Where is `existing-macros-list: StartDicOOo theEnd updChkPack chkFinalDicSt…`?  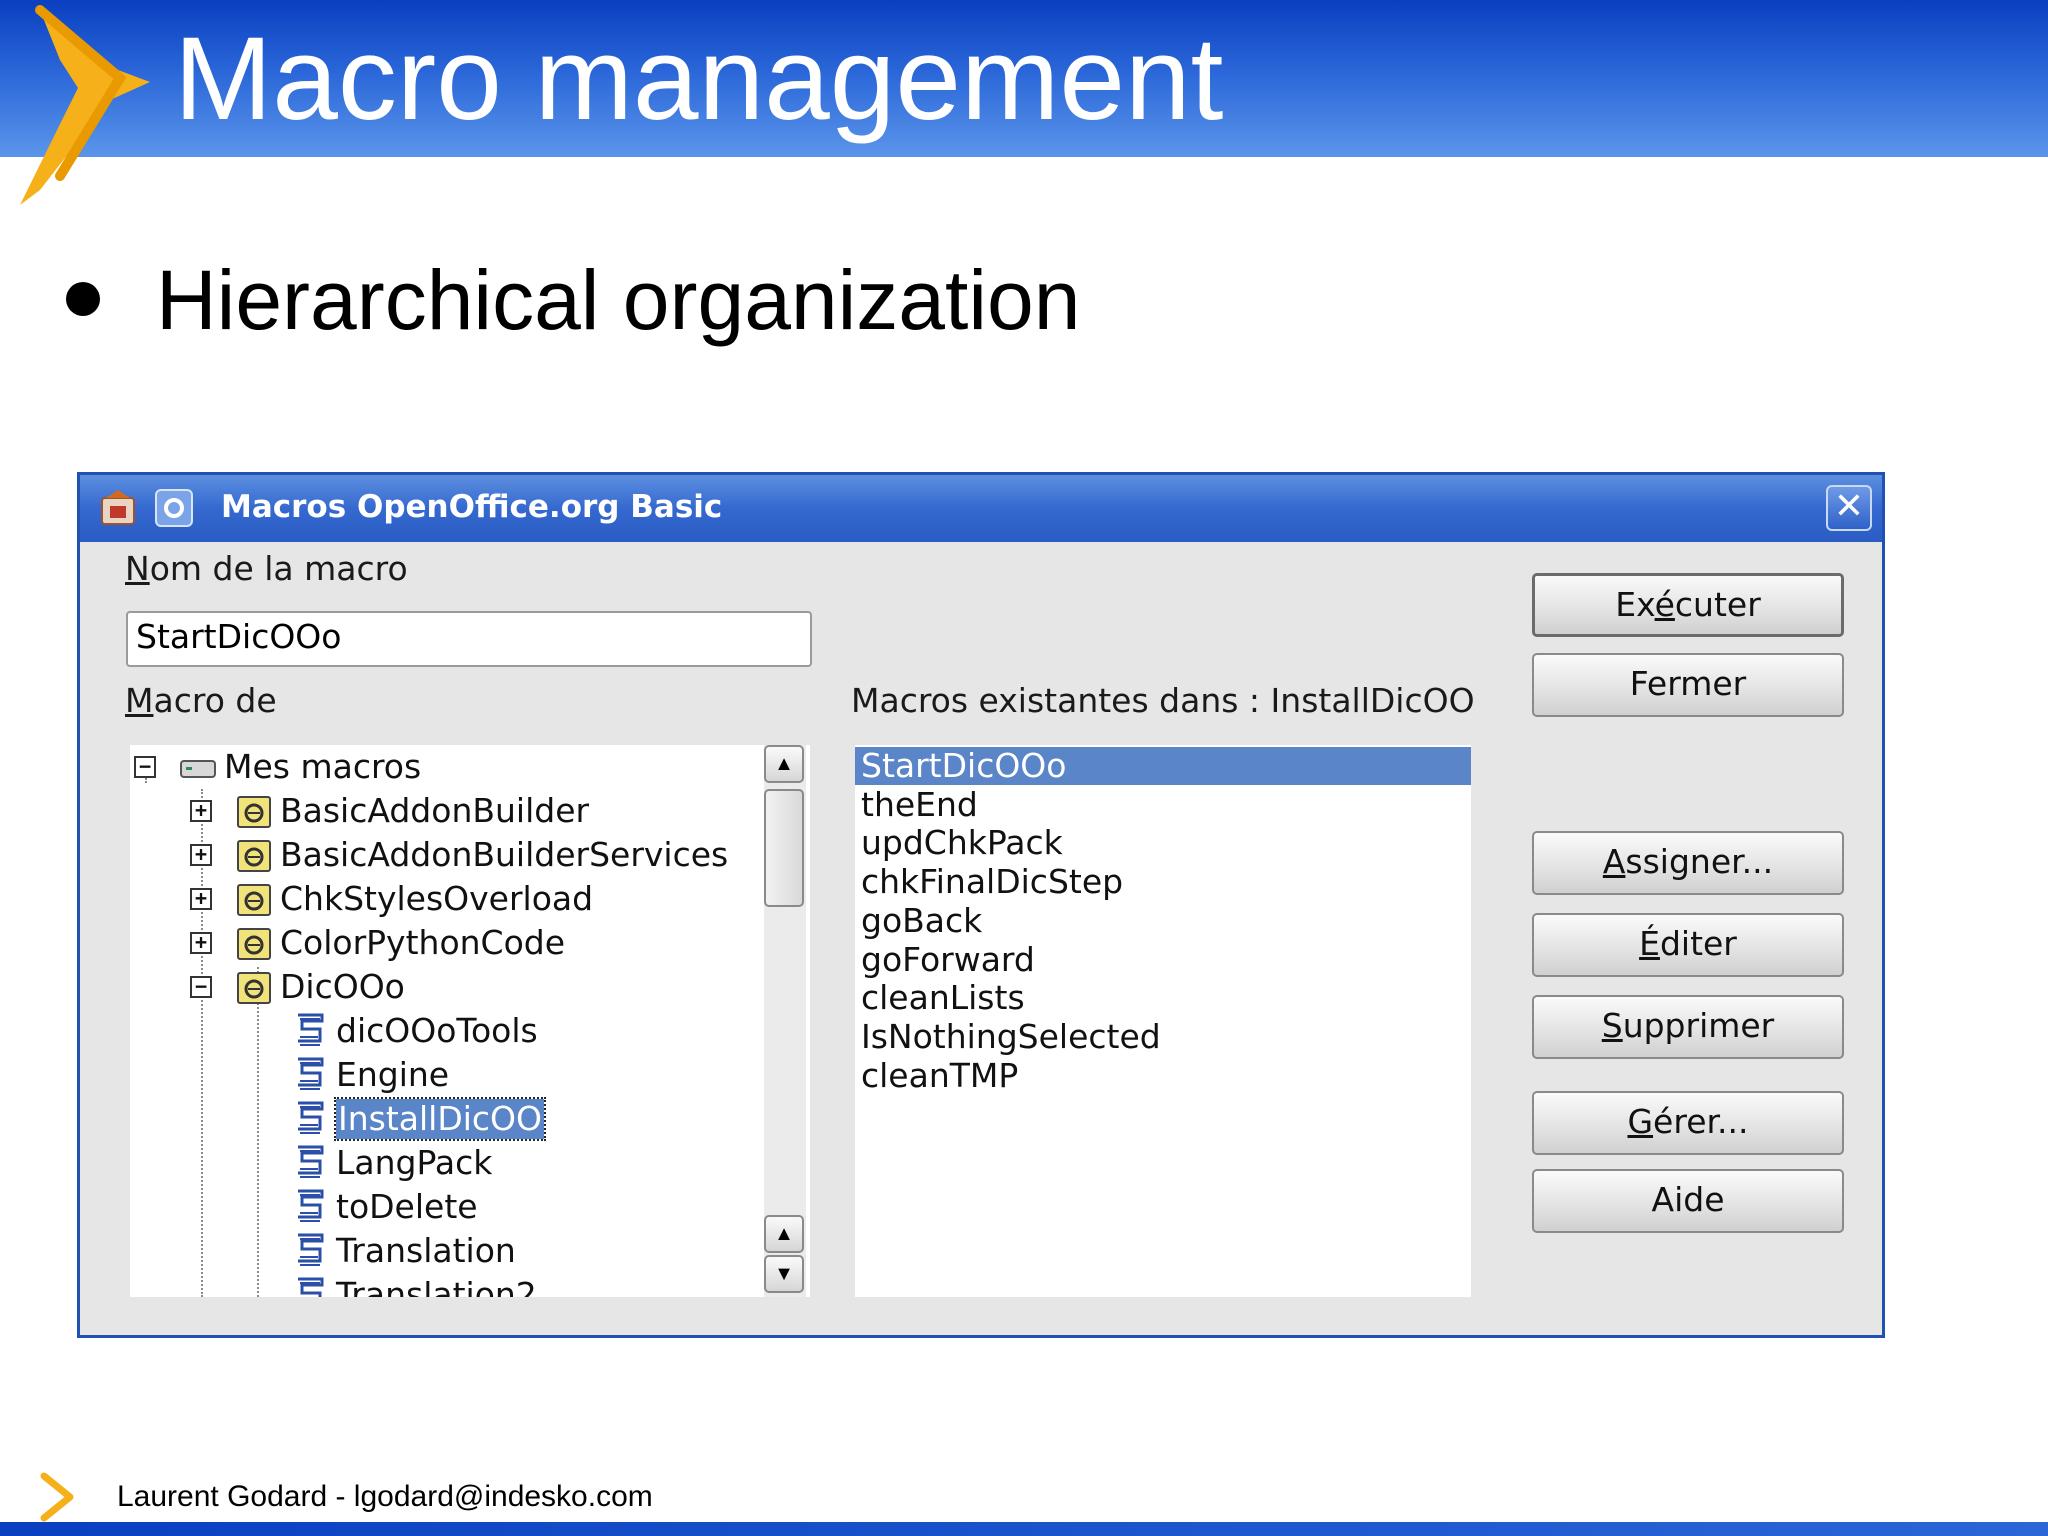
existing-macros-list: StartDicOOo theEnd updChkPack chkFinalDicSt… is located at coordinates (1163, 1021).